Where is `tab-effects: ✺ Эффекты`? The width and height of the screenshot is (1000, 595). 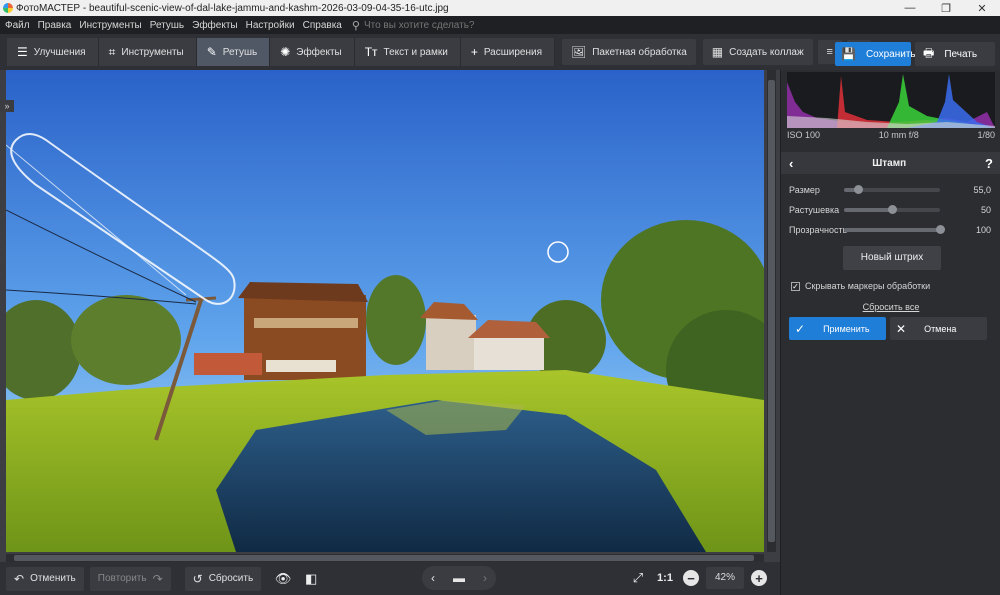 tab-effects: ✺ Эффекты is located at coordinates (312, 52).